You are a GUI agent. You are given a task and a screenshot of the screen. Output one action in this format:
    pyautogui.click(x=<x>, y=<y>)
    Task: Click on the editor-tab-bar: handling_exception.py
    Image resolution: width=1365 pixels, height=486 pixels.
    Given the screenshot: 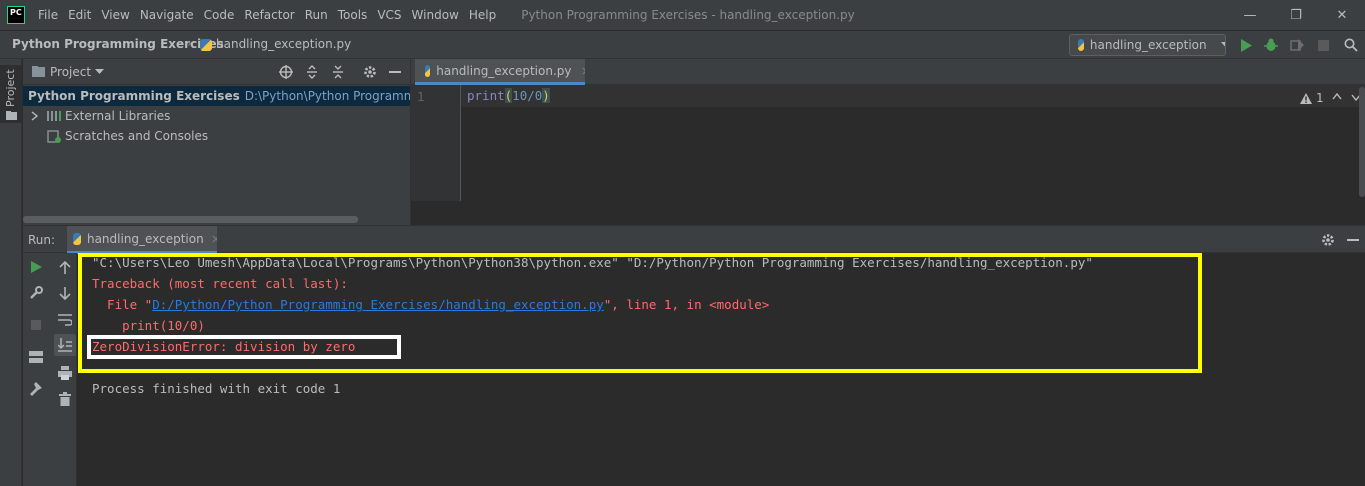 What is the action you would take?
    pyautogui.click(x=888, y=72)
    